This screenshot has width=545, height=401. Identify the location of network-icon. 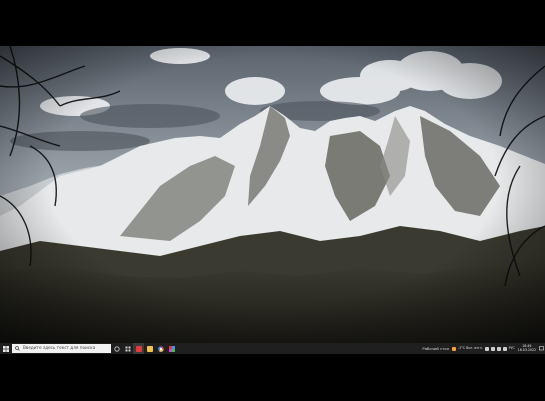
(492, 348).